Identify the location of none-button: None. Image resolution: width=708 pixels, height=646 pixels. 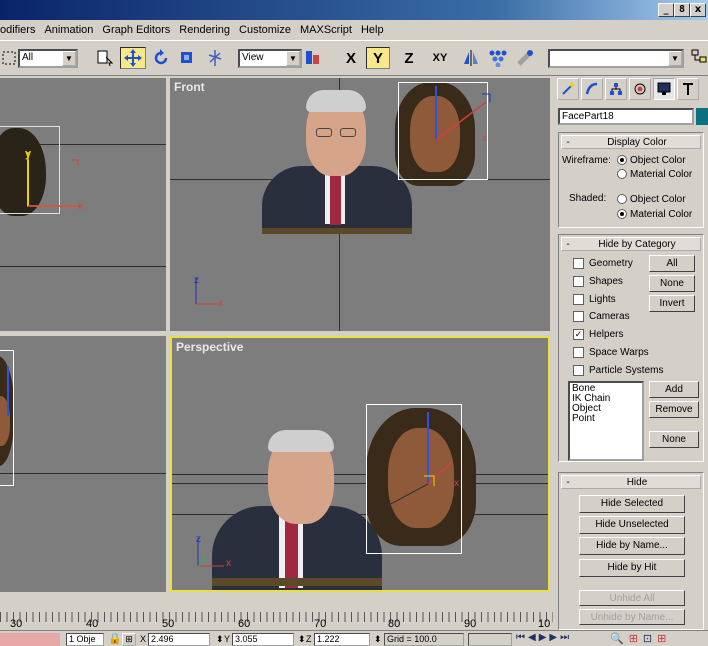
(672, 283).